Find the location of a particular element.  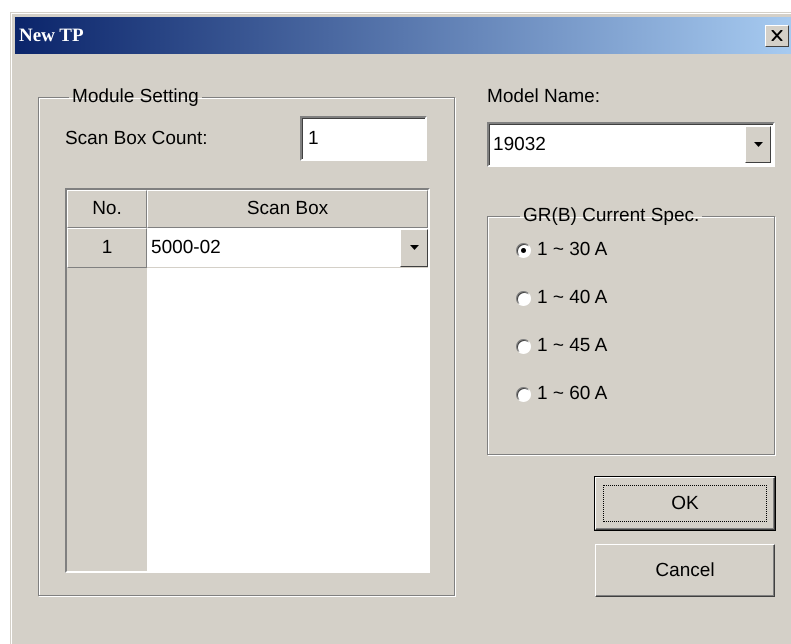

group-title: GR(B) Current Spec. is located at coordinates (611, 216).